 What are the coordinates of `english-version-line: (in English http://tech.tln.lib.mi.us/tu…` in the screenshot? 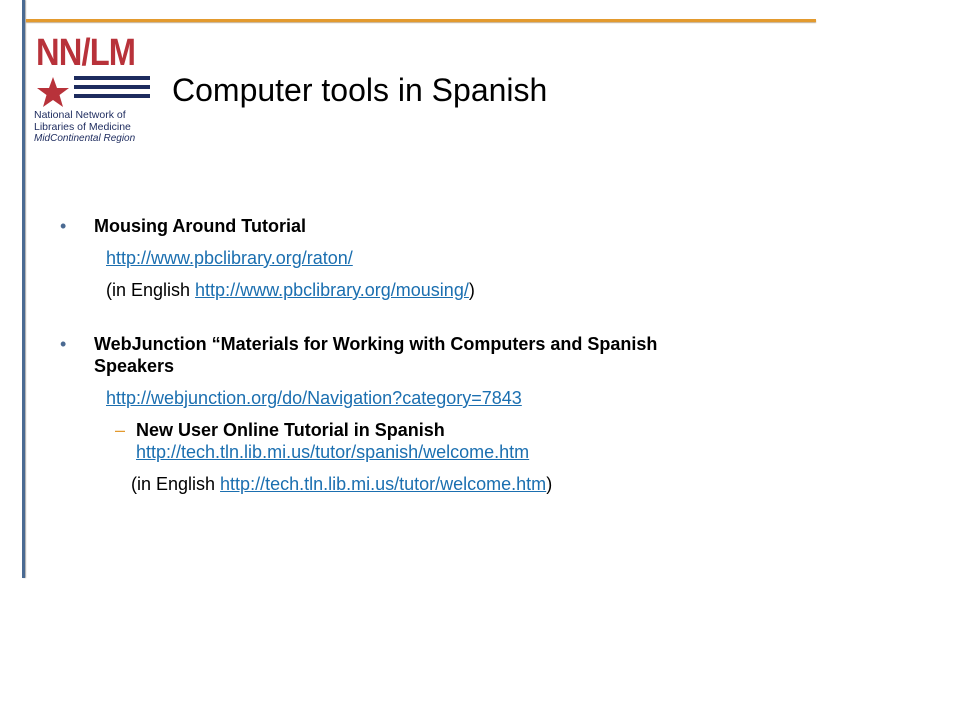 It's located at (519, 484).